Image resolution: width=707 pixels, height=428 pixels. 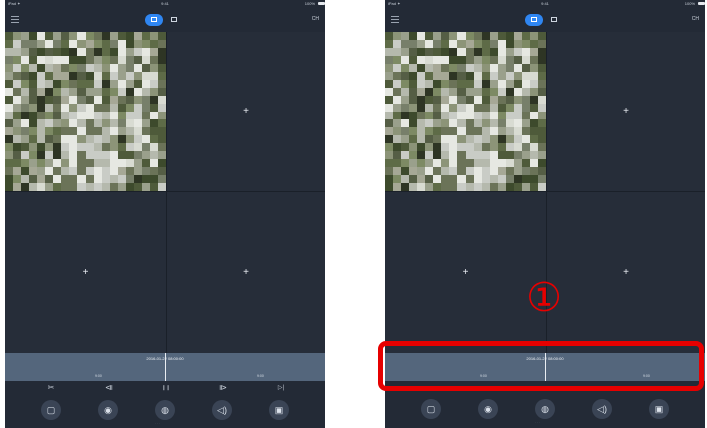 I want to click on timeline: 2016-01-22 08:00:00 9:00 9:00, so click(x=165, y=367).